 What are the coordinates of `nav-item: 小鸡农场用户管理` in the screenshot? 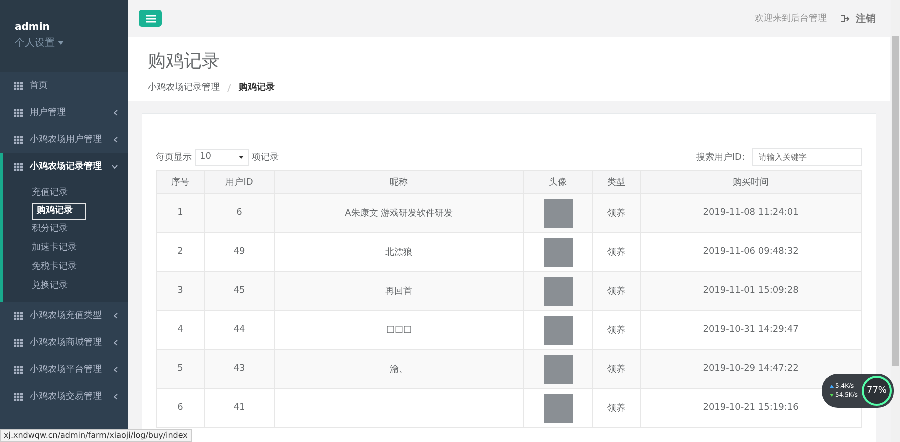 It's located at (64, 139).